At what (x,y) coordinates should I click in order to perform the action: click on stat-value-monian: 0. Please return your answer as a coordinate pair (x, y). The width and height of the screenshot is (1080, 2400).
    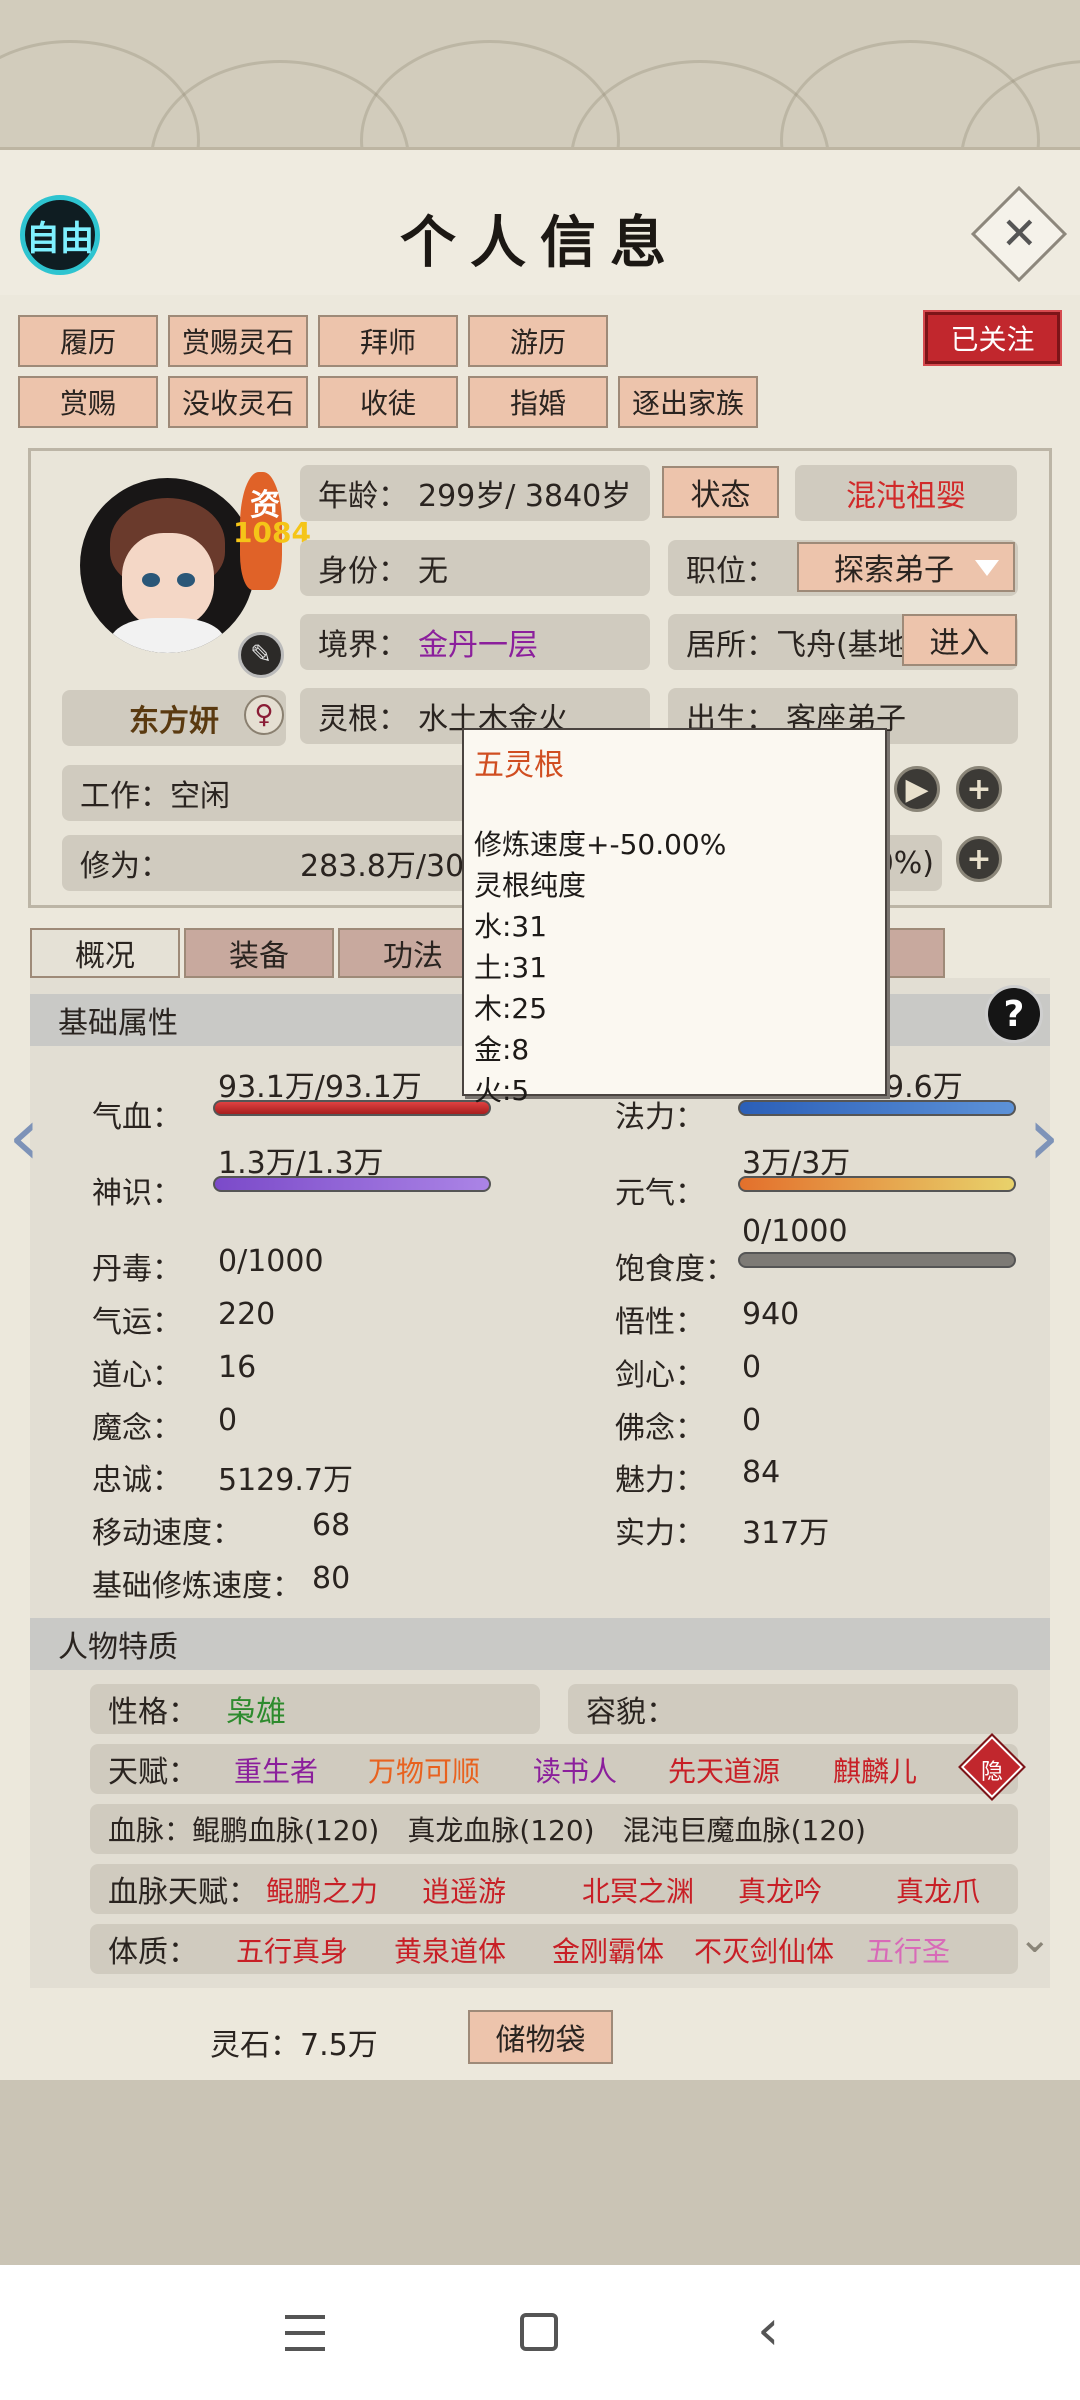
    Looking at the image, I should click on (228, 1420).